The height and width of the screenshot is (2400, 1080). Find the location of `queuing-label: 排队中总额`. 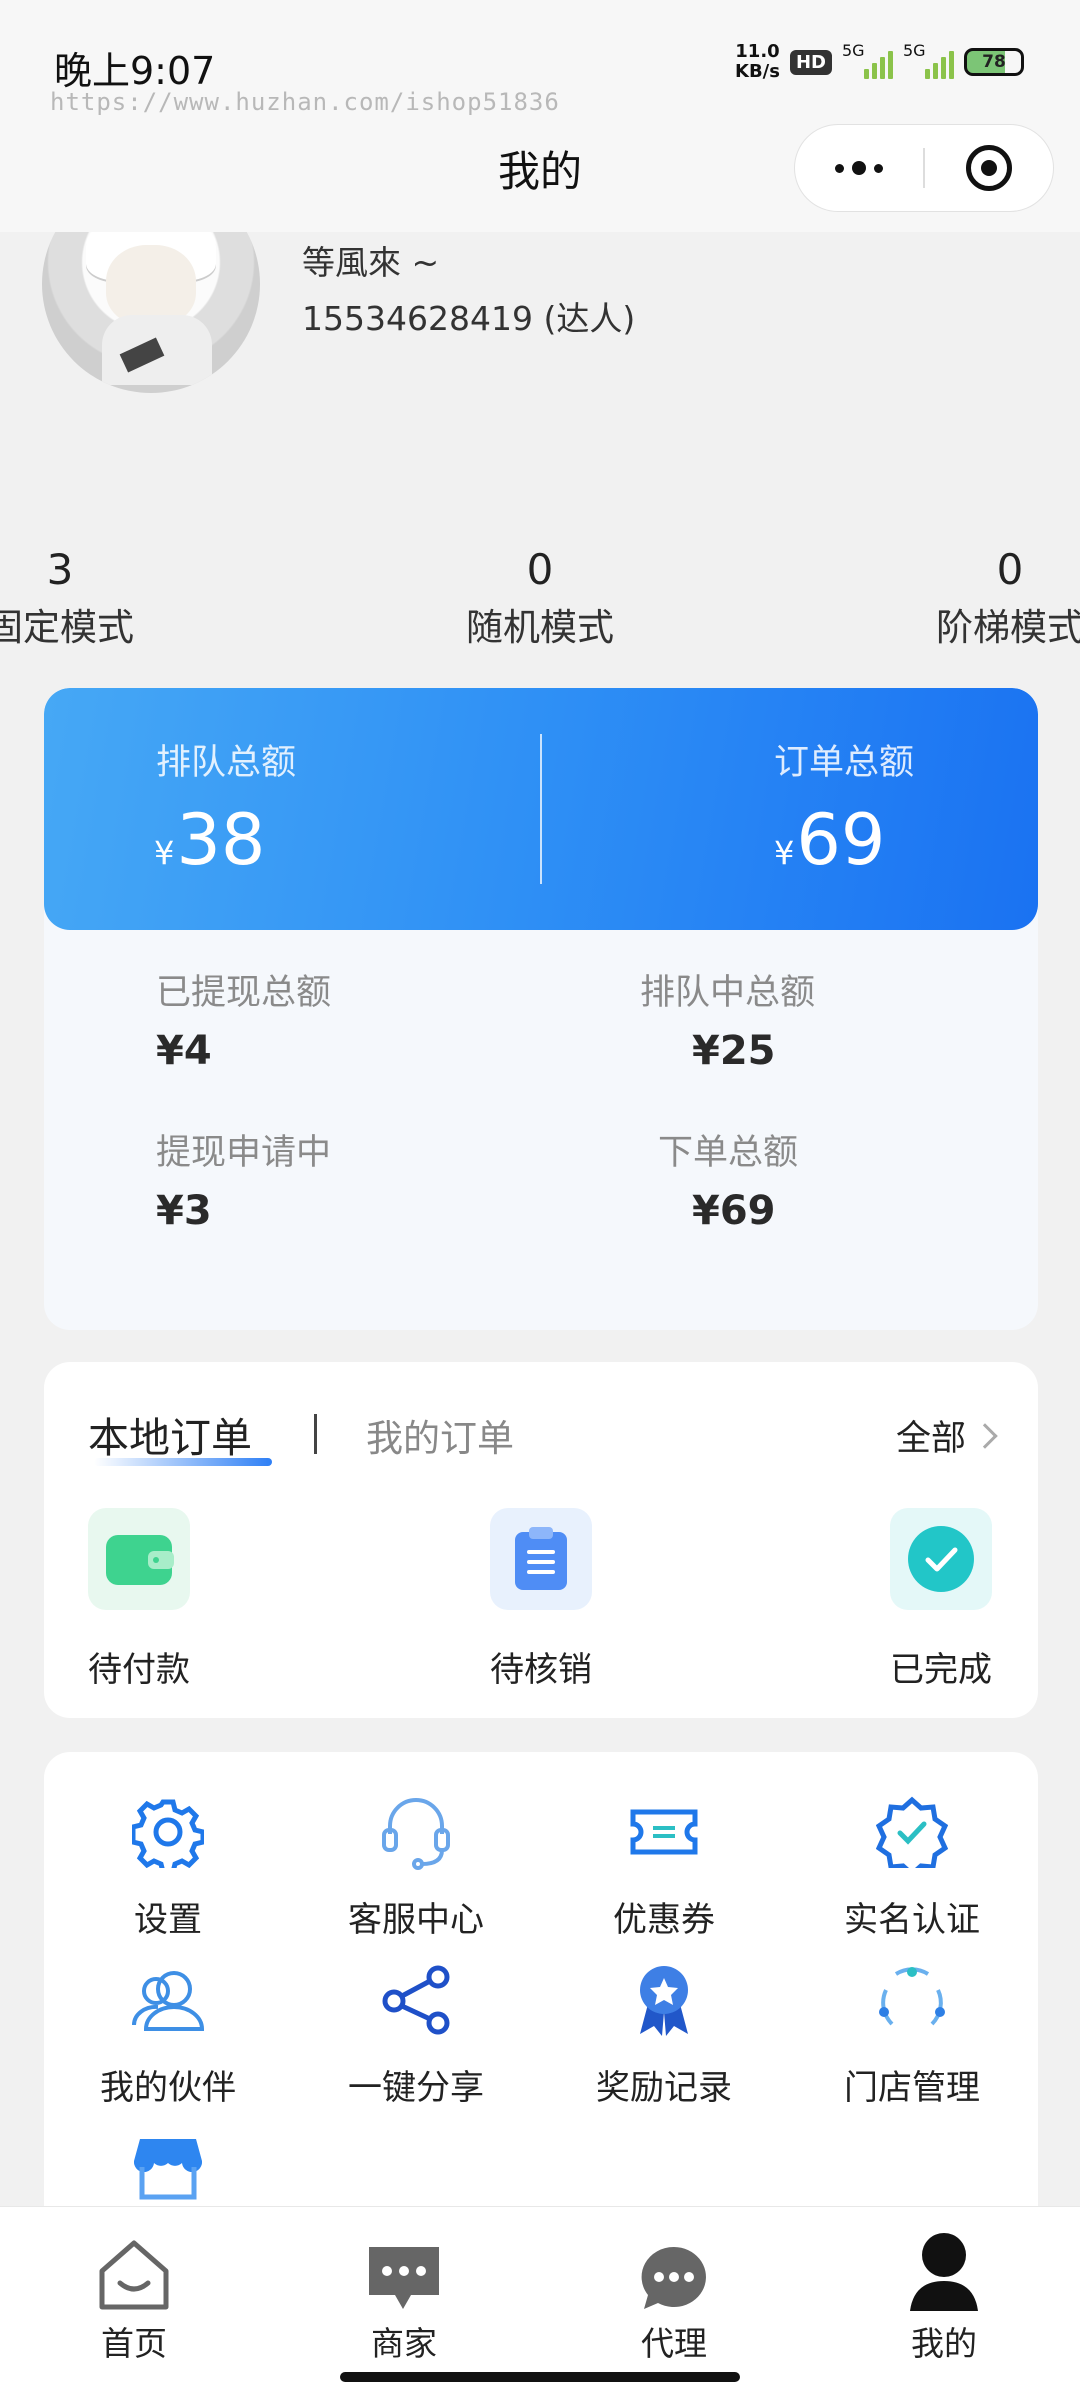

queuing-label: 排队中总额 is located at coordinates (728, 993).